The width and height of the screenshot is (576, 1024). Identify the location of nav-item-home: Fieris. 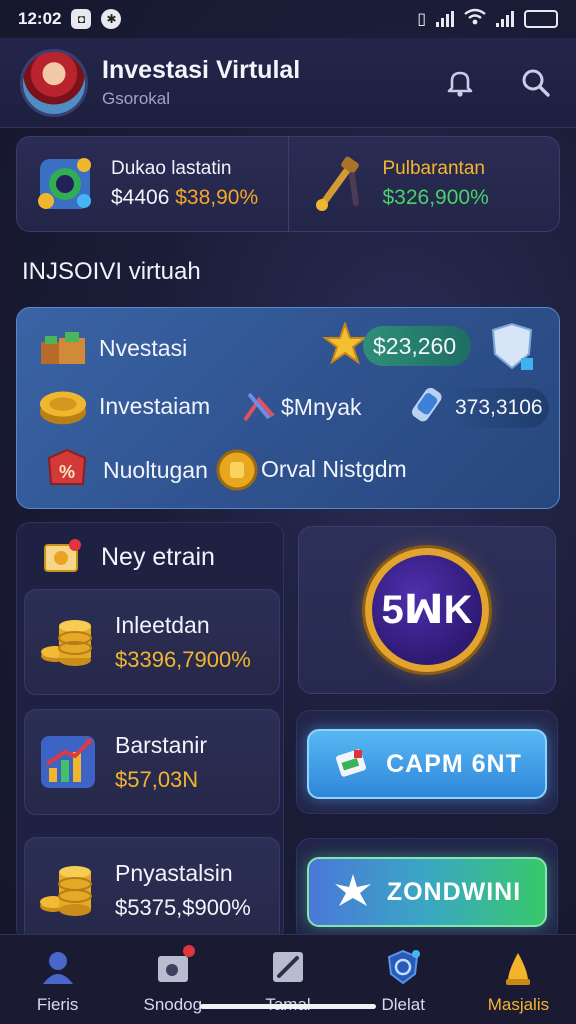
(57, 979).